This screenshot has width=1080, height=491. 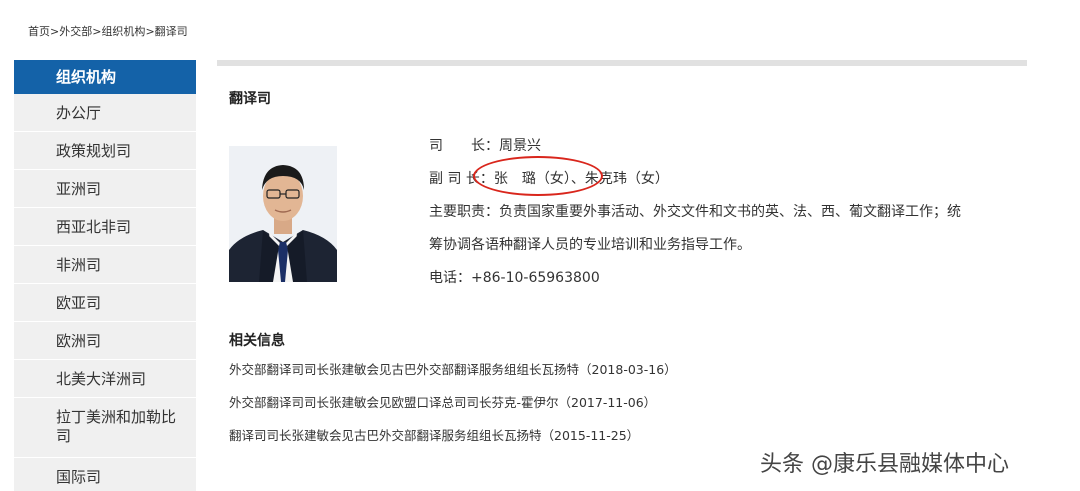 What do you see at coordinates (105, 113) in the screenshot?
I see `sidebar-item-general-office: 办公厅` at bounding box center [105, 113].